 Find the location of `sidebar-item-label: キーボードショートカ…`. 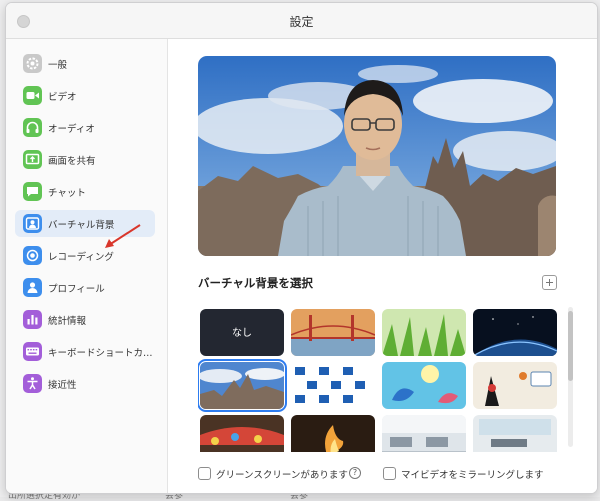

sidebar-item-label: キーボードショートカ… is located at coordinates (100, 353).